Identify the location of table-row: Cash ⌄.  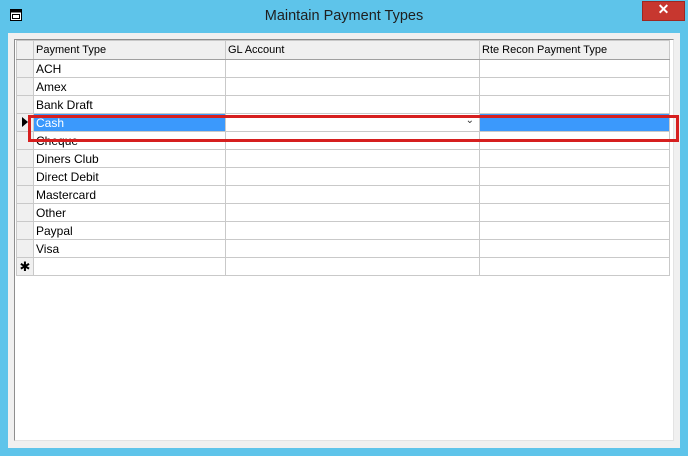
(343, 122).